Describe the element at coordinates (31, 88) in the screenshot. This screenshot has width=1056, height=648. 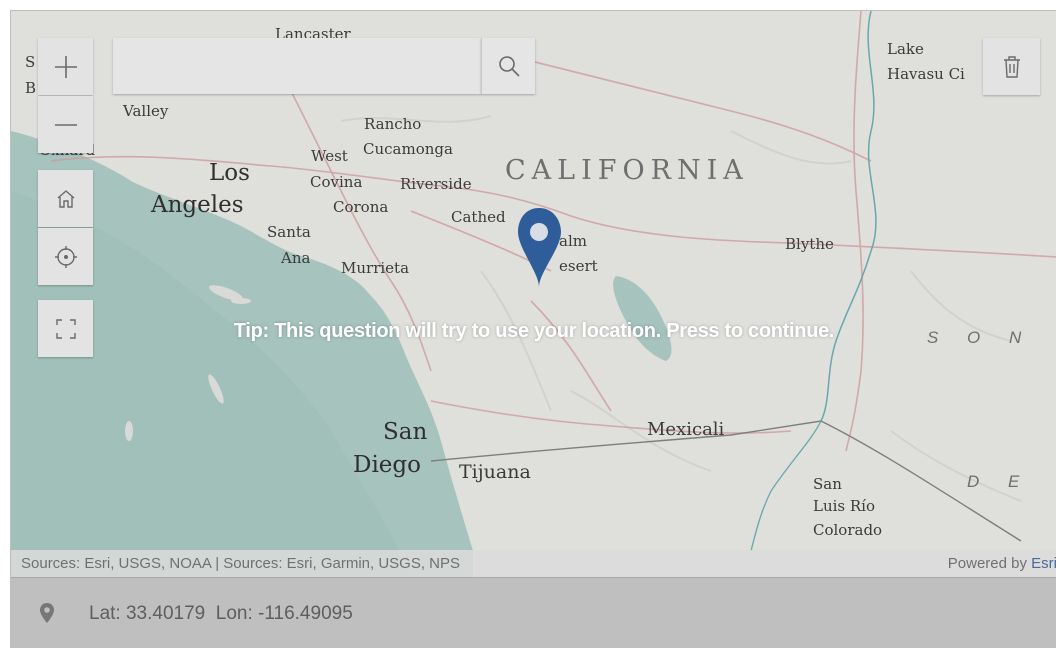
I see `map-label-b-left: B` at that location.